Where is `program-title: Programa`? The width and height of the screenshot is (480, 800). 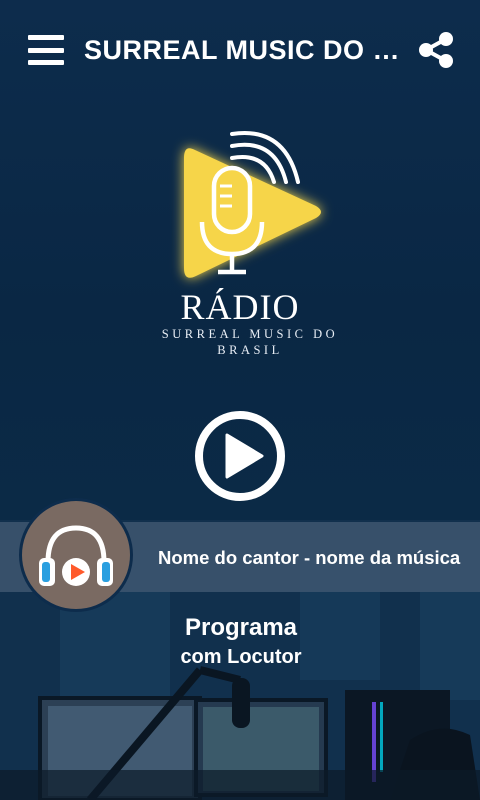
program-title: Programa is located at coordinates (241, 627).